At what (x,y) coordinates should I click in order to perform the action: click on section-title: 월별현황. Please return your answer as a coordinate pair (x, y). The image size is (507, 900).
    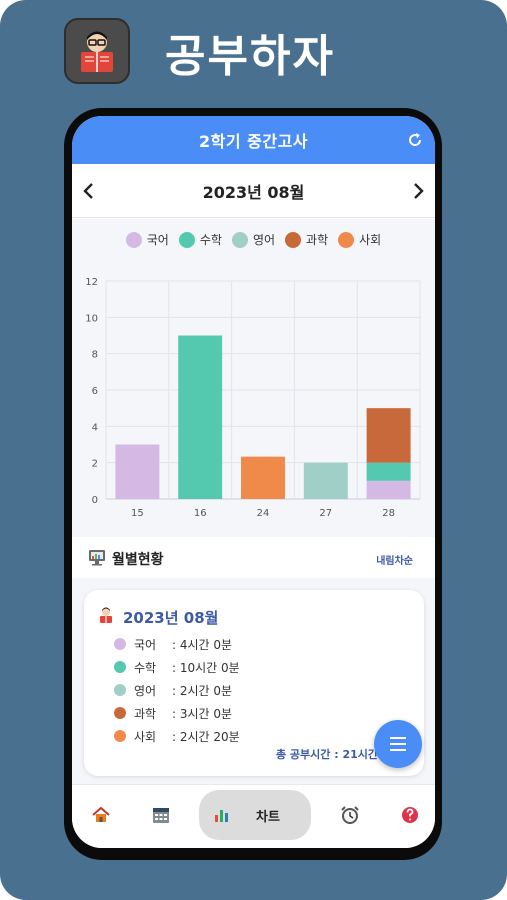
    Looking at the image, I should click on (138, 560).